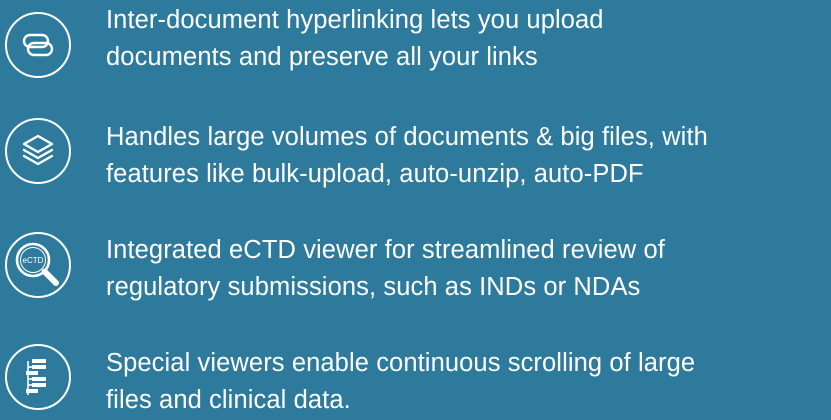 The image size is (831, 420). I want to click on ectd-icon-label: eCTD, so click(33, 260).